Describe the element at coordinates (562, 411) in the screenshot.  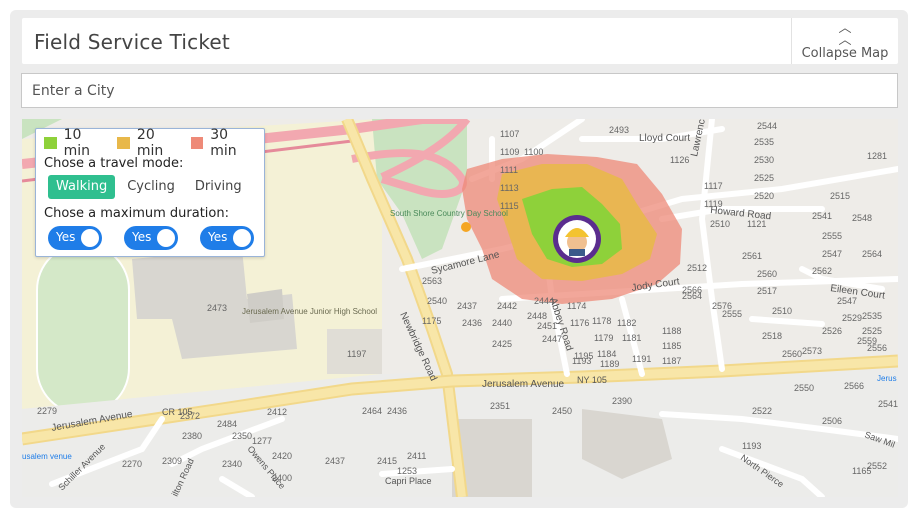
I see `house-number-label: 2450` at that location.